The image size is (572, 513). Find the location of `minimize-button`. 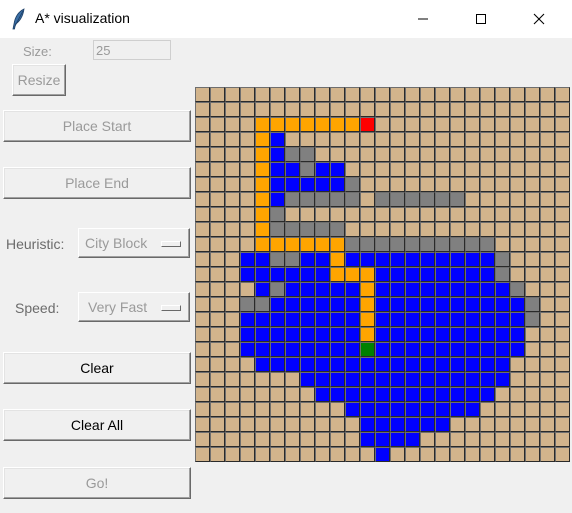

minimize-button is located at coordinates (423, 19).